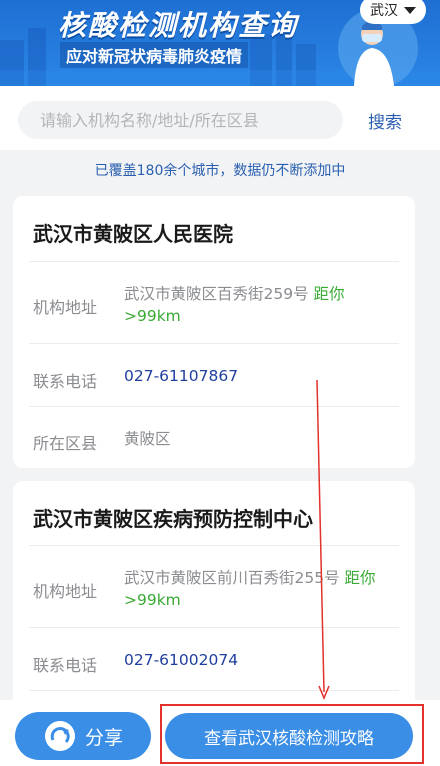  What do you see at coordinates (154, 55) in the screenshot?
I see `banner-subtitle: 应对新冠状病毒肺炎疫情` at bounding box center [154, 55].